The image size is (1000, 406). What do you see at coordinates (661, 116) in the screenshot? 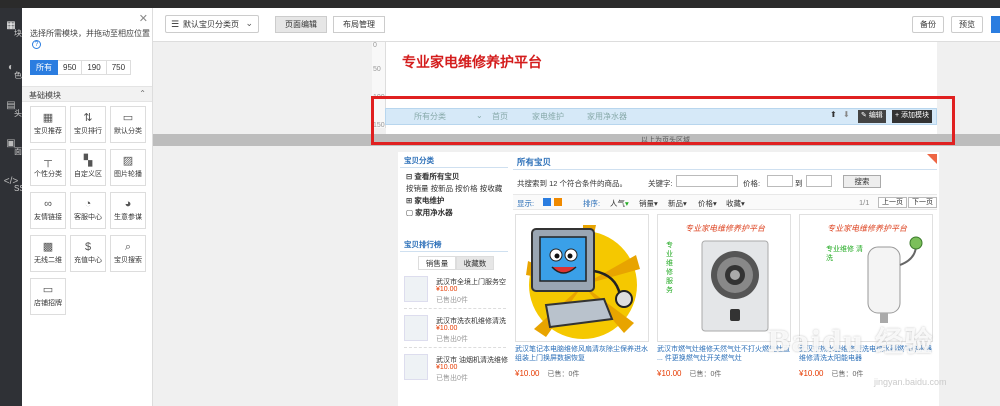
I see `shop-nav-bar: 所有分类 ⌄ 首页 家电维护 家用净水器 ⬆ ⬇ ✎ 编辑 + 添加模块` at bounding box center [661, 116].